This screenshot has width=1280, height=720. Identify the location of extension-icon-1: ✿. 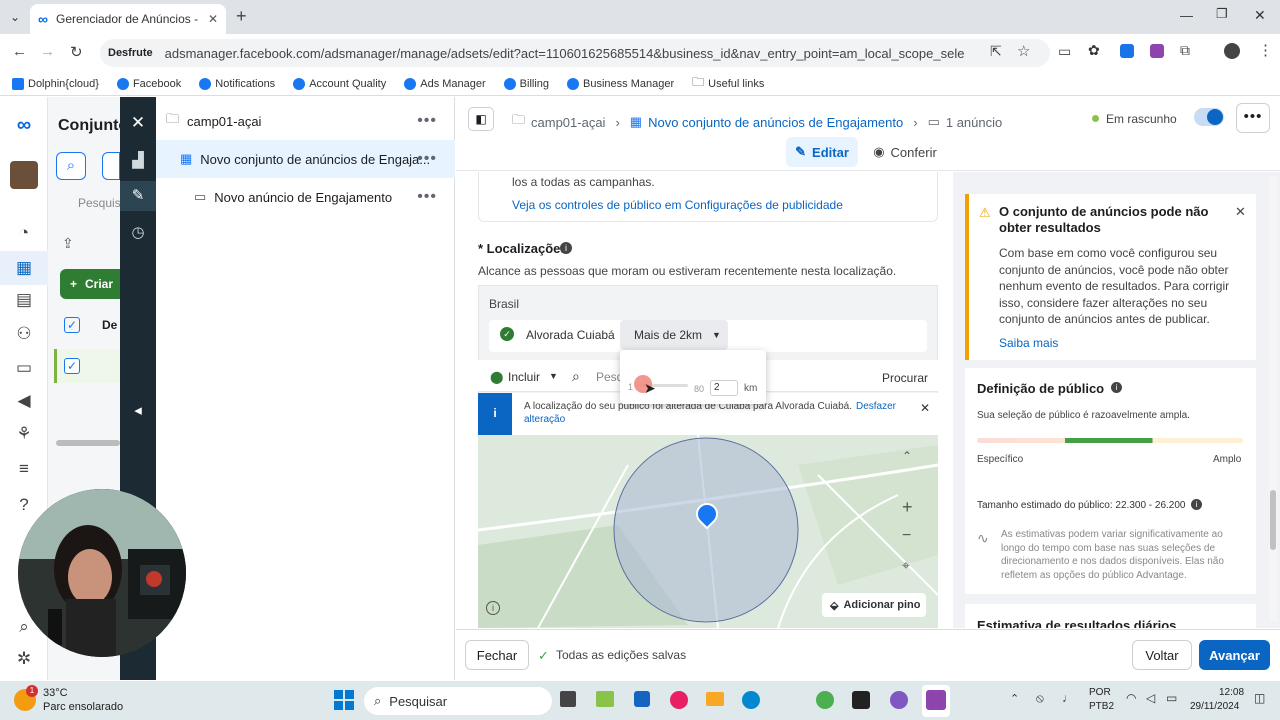
(1094, 50).